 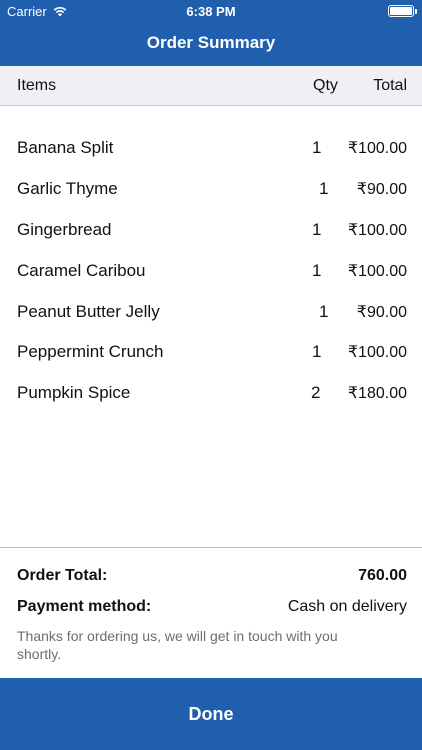 What do you see at coordinates (211, 714) in the screenshot?
I see `done-button: Done` at bounding box center [211, 714].